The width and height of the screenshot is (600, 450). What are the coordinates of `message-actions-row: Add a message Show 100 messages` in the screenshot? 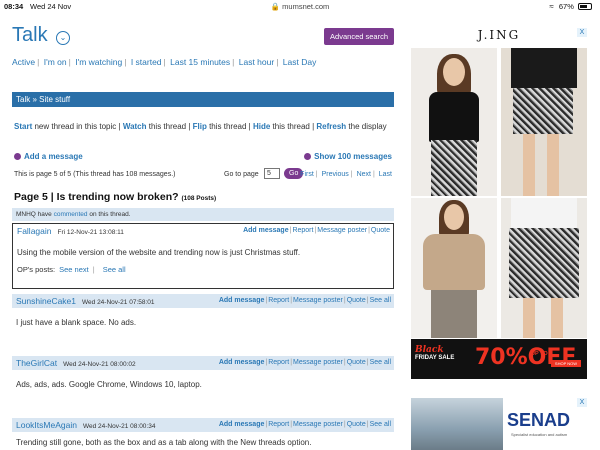 It's located at (203, 158).